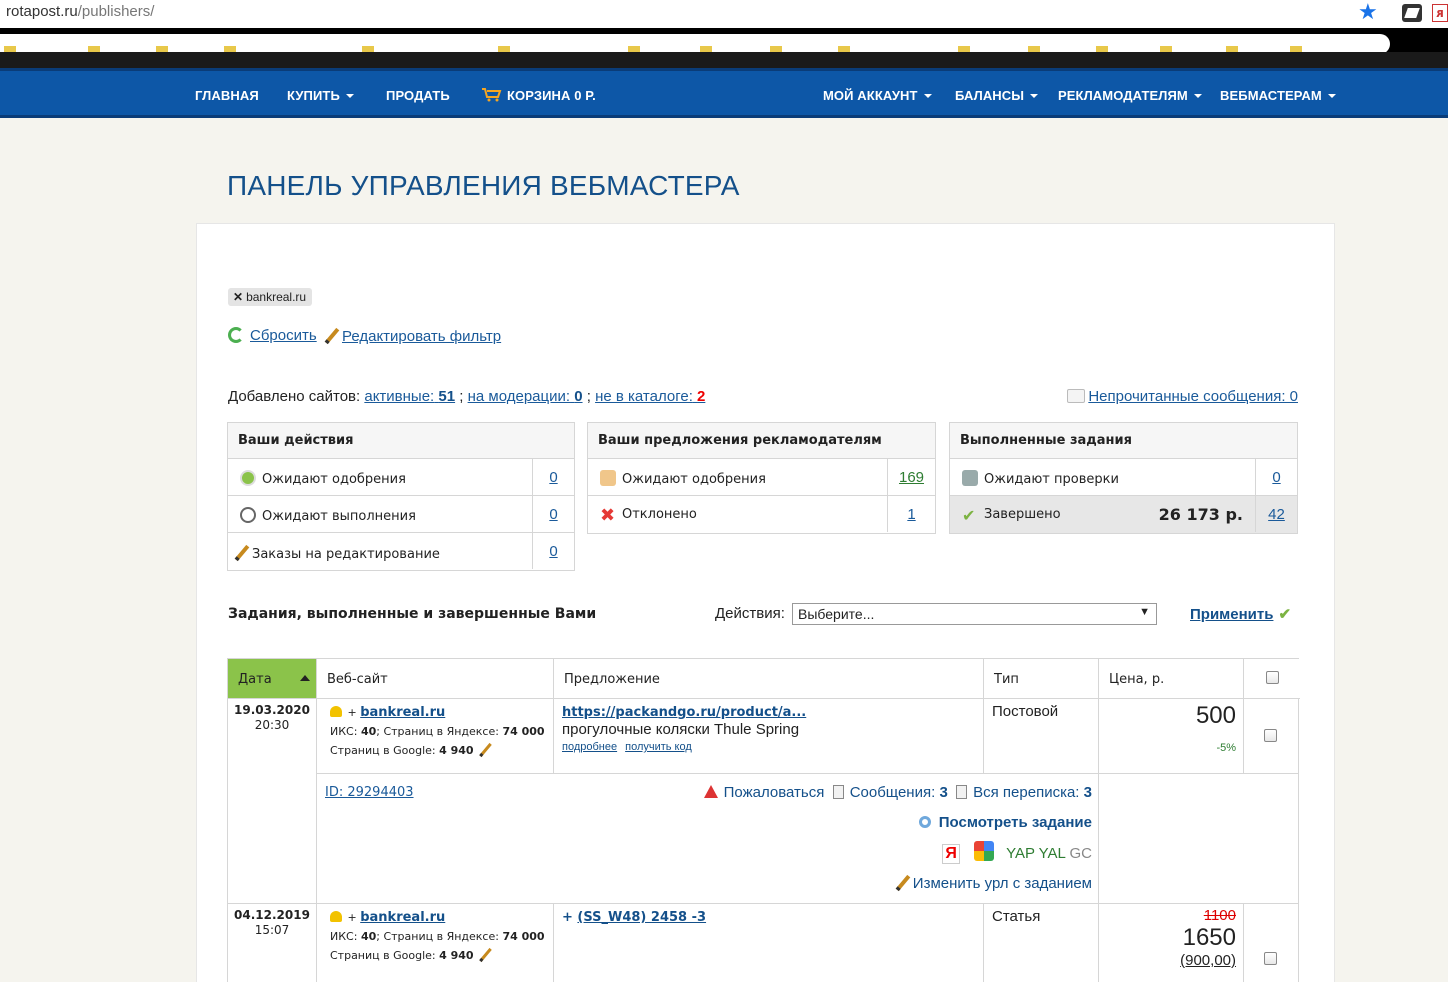  What do you see at coordinates (305, 678) in the screenshot?
I see `sort-asc-icon` at bounding box center [305, 678].